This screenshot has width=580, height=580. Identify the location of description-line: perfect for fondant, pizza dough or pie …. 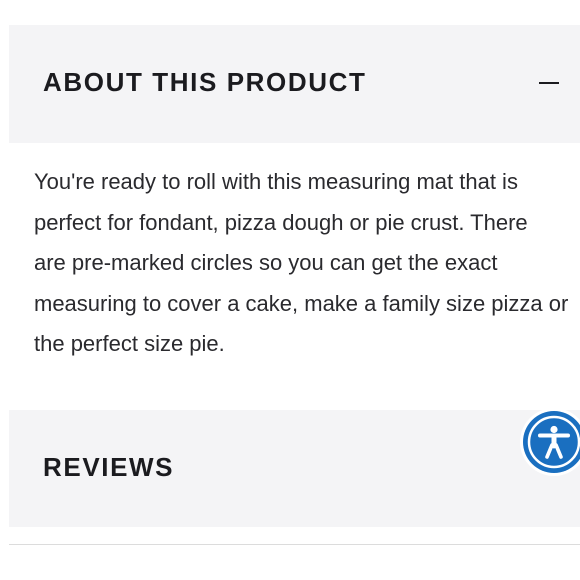
(281, 222).